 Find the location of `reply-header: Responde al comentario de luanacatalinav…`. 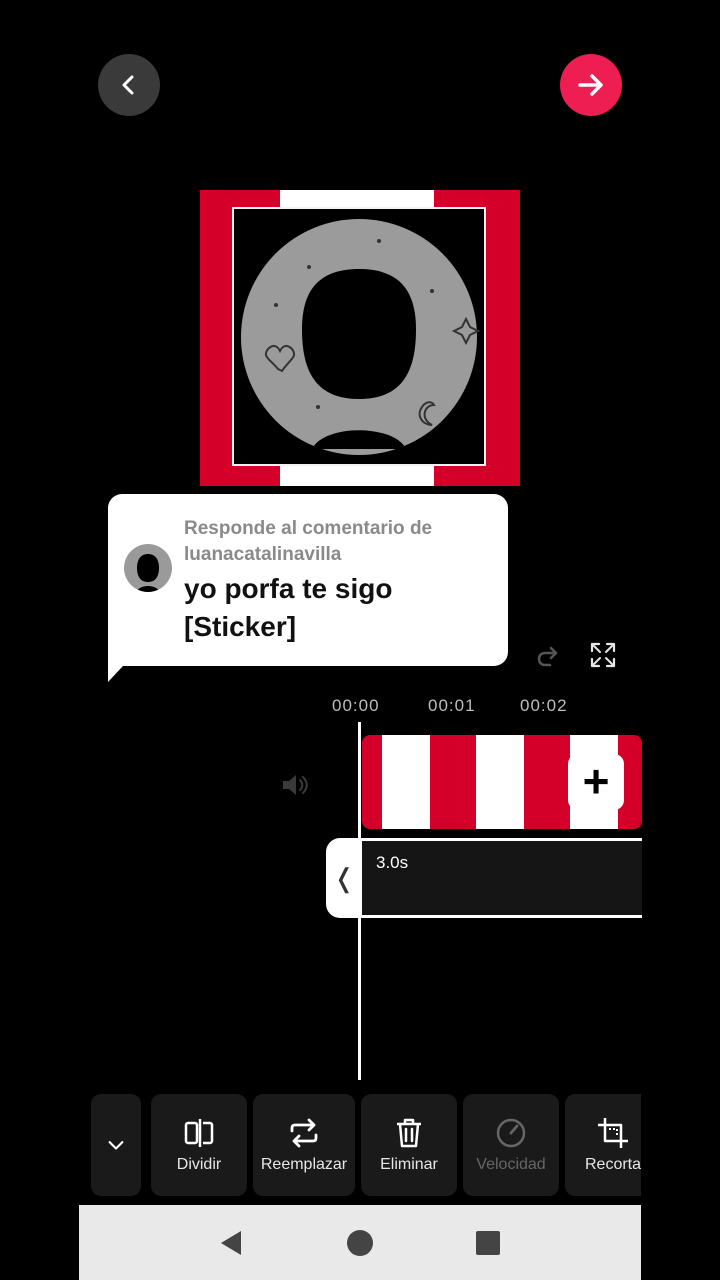

reply-header: Responde al comentario de luanacatalinav… is located at coordinates (308, 541).